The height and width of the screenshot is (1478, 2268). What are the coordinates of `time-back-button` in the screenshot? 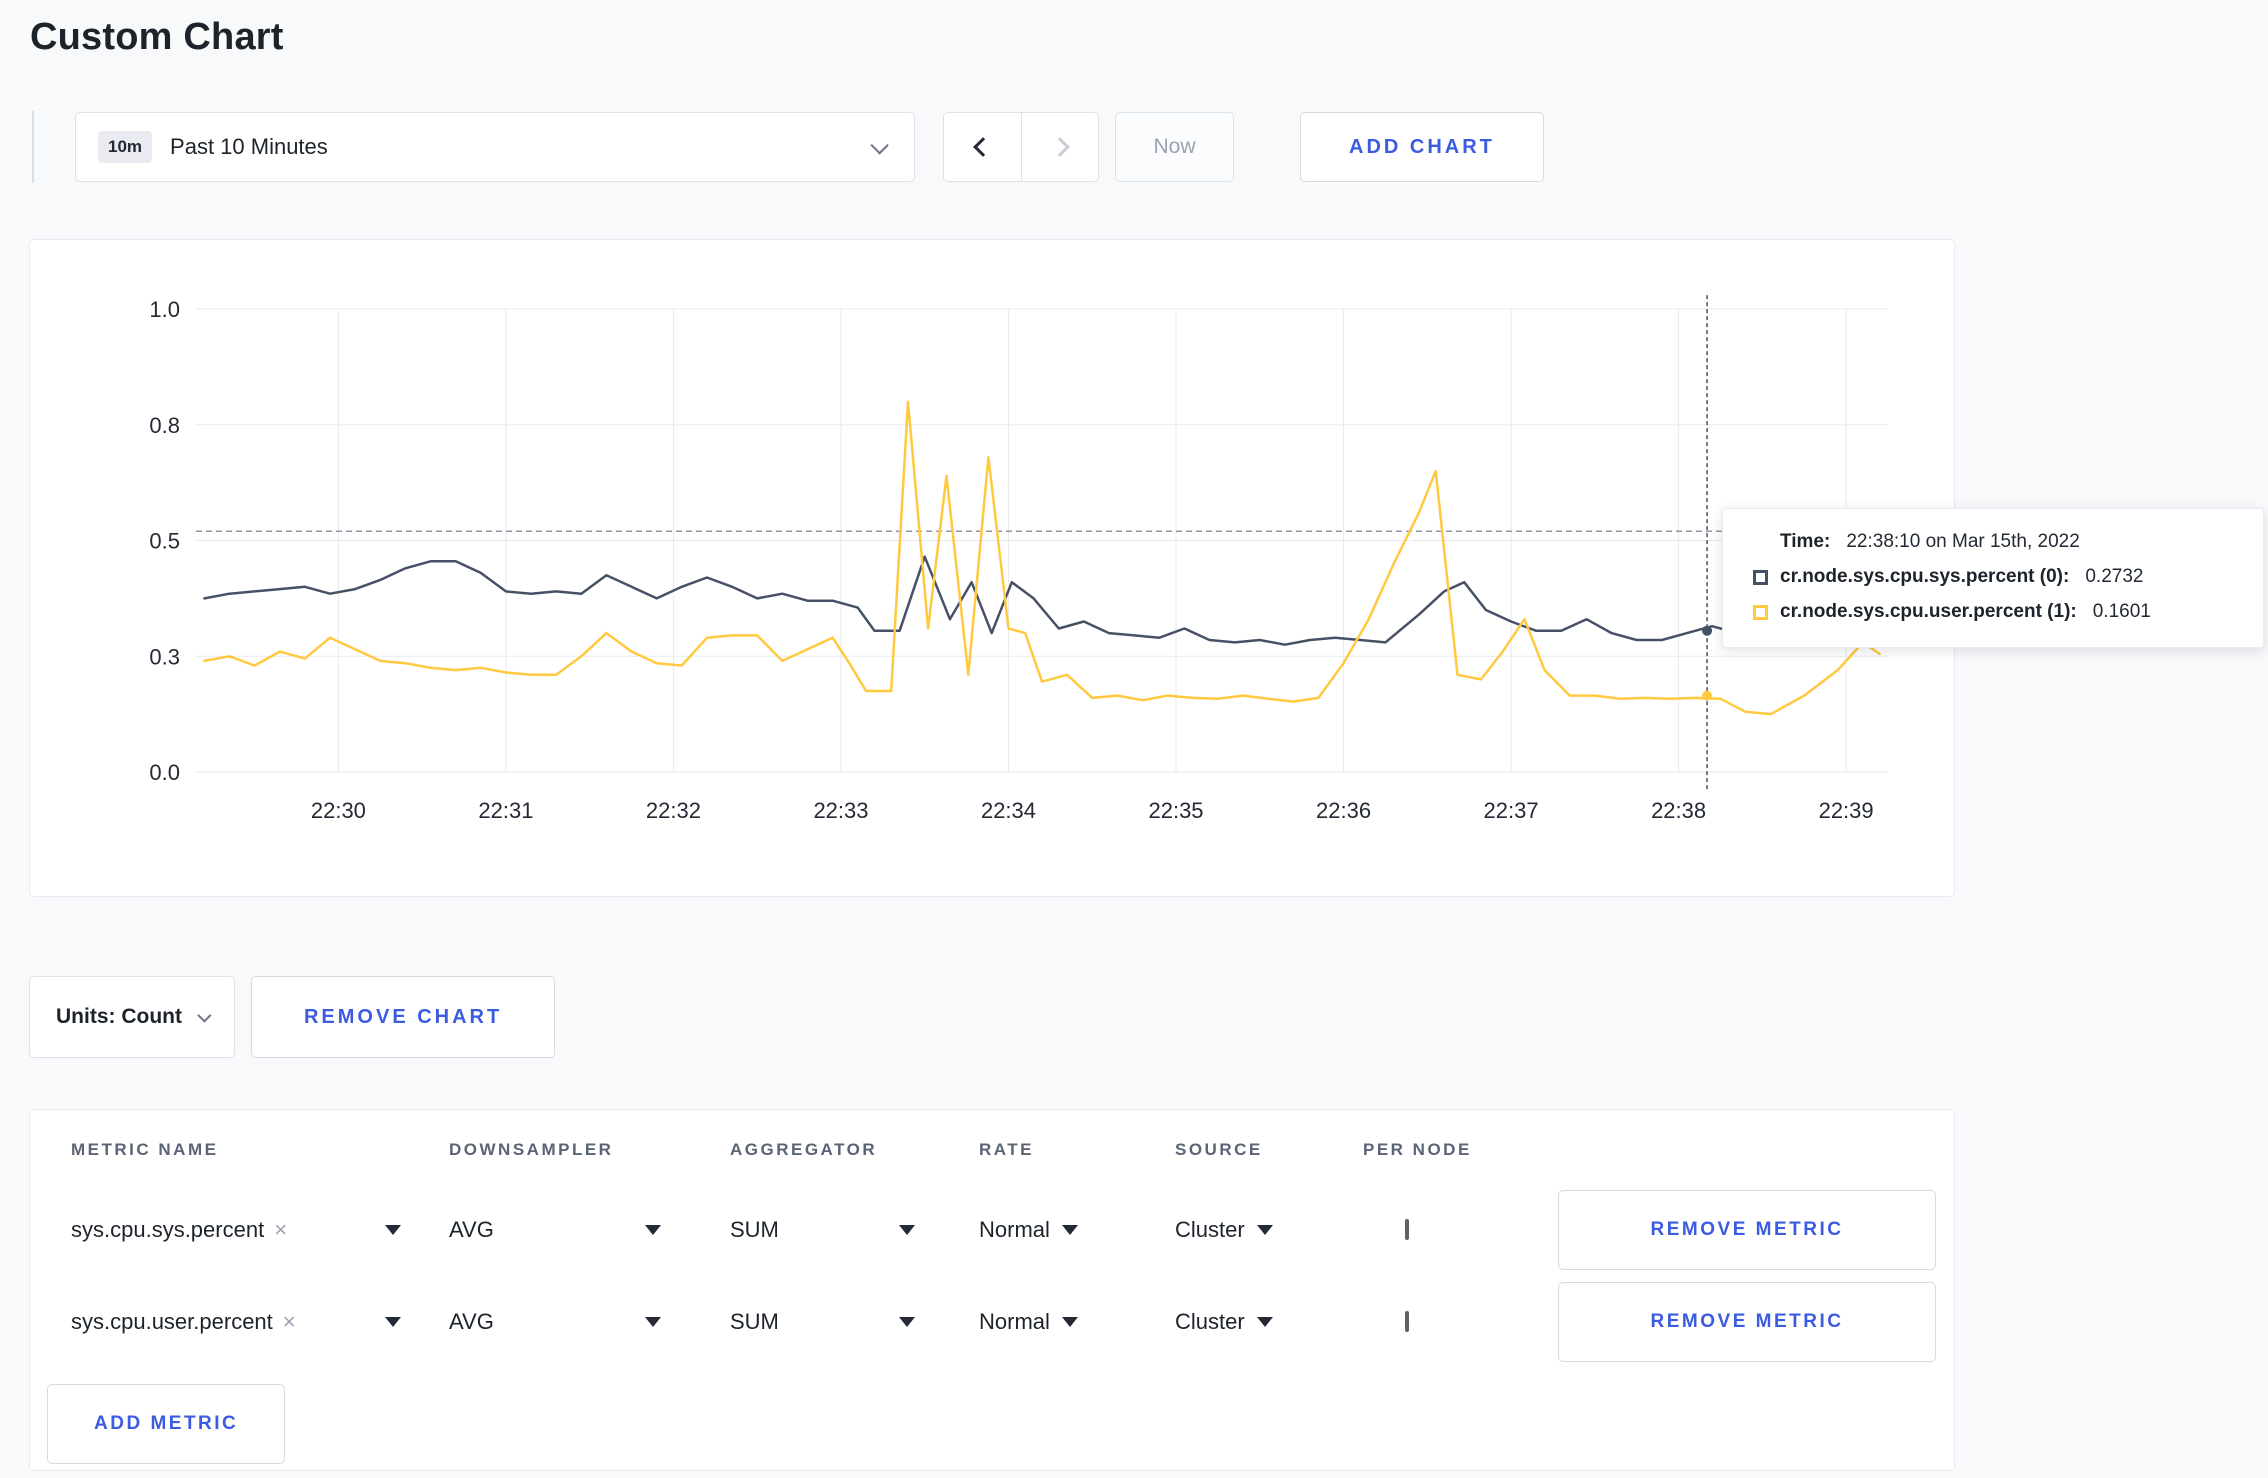 It's located at (982, 147).